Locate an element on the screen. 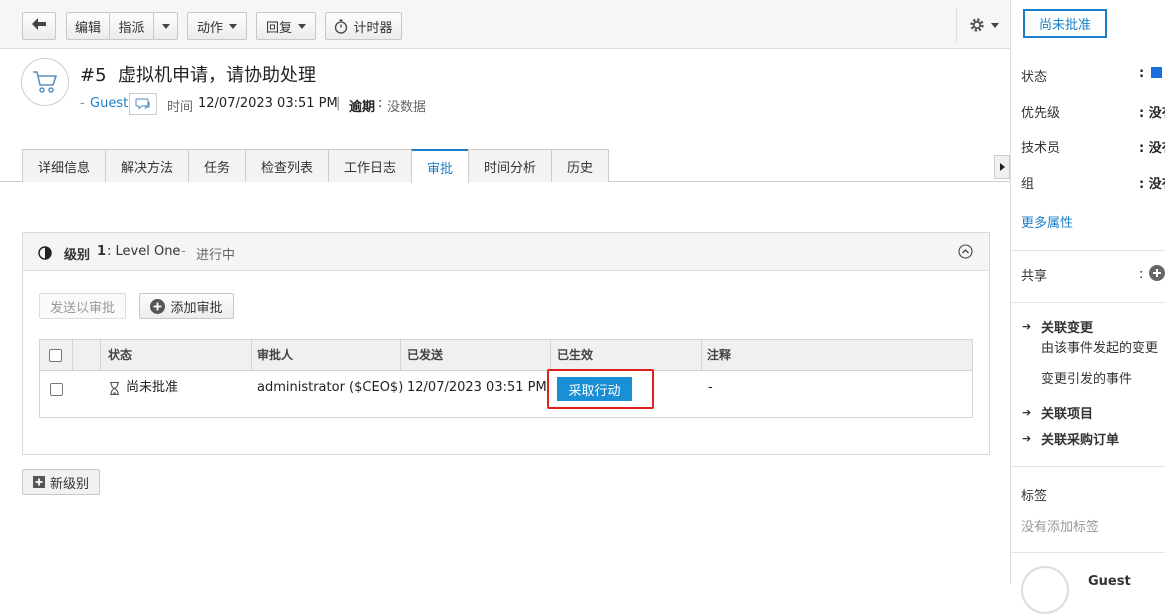 This screenshot has width=1165, height=614. reply-label: 回复 is located at coordinates (278, 28).